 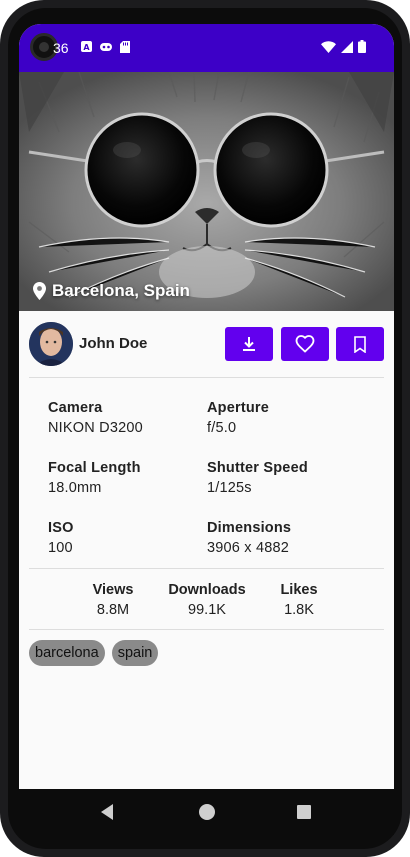 I want to click on tag-chip: spain, so click(x=135, y=653).